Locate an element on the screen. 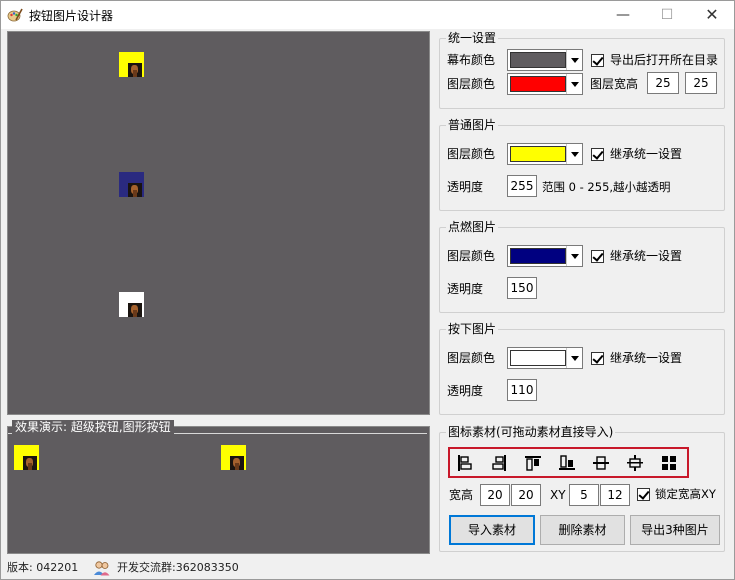 The height and width of the screenshot is (580, 735). minimize-button: — is located at coordinates (623, 15).